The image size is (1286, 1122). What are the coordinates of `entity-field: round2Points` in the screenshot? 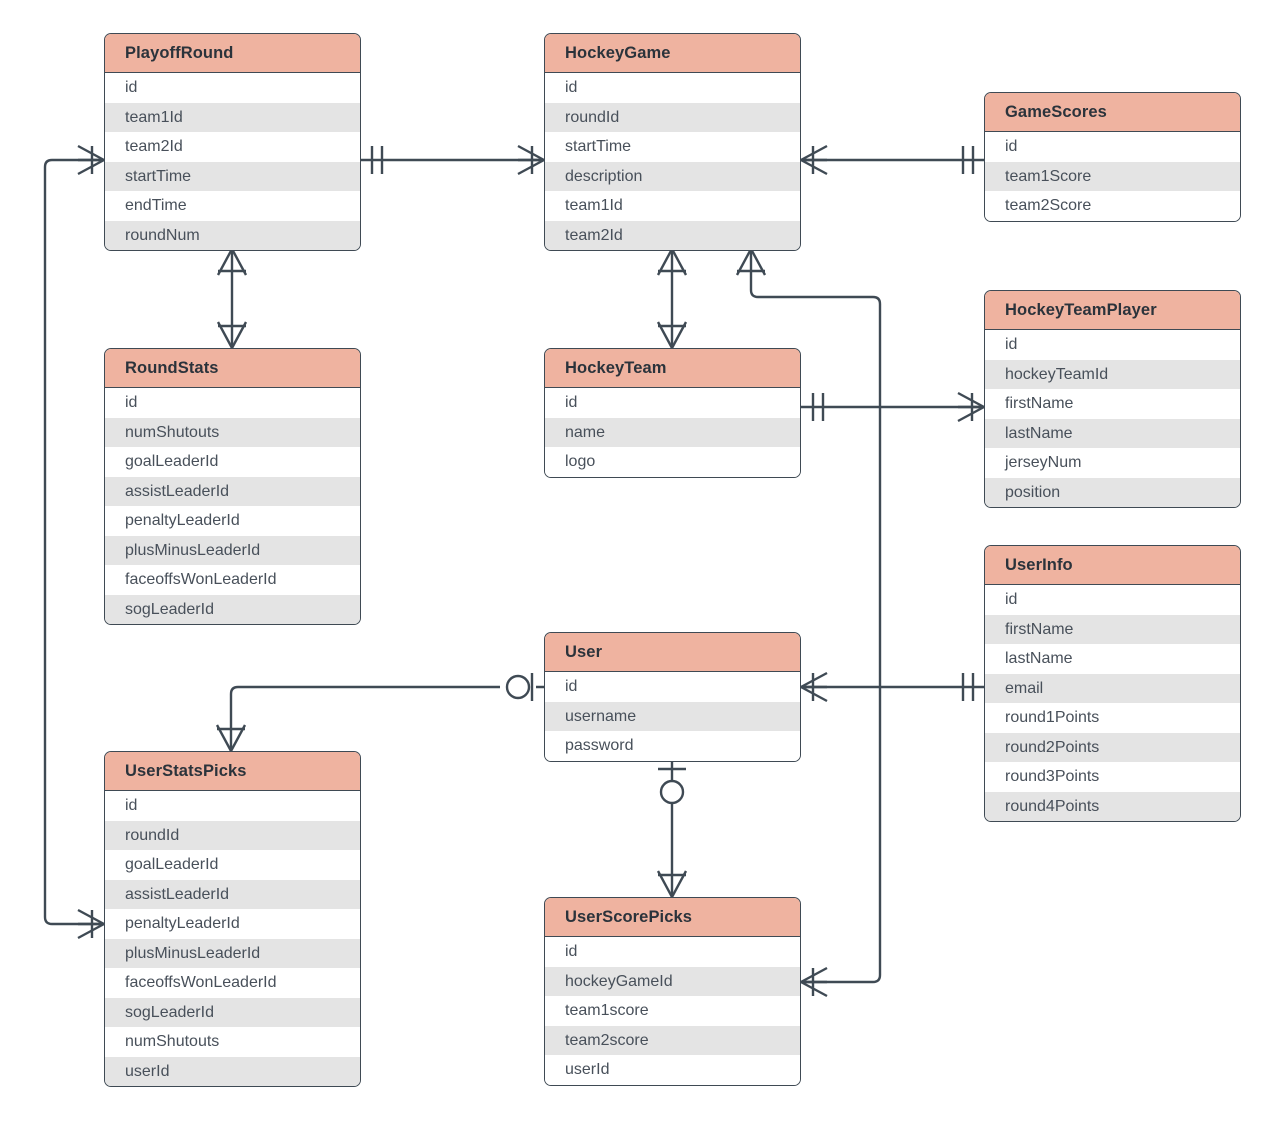 It's located at (1112, 747).